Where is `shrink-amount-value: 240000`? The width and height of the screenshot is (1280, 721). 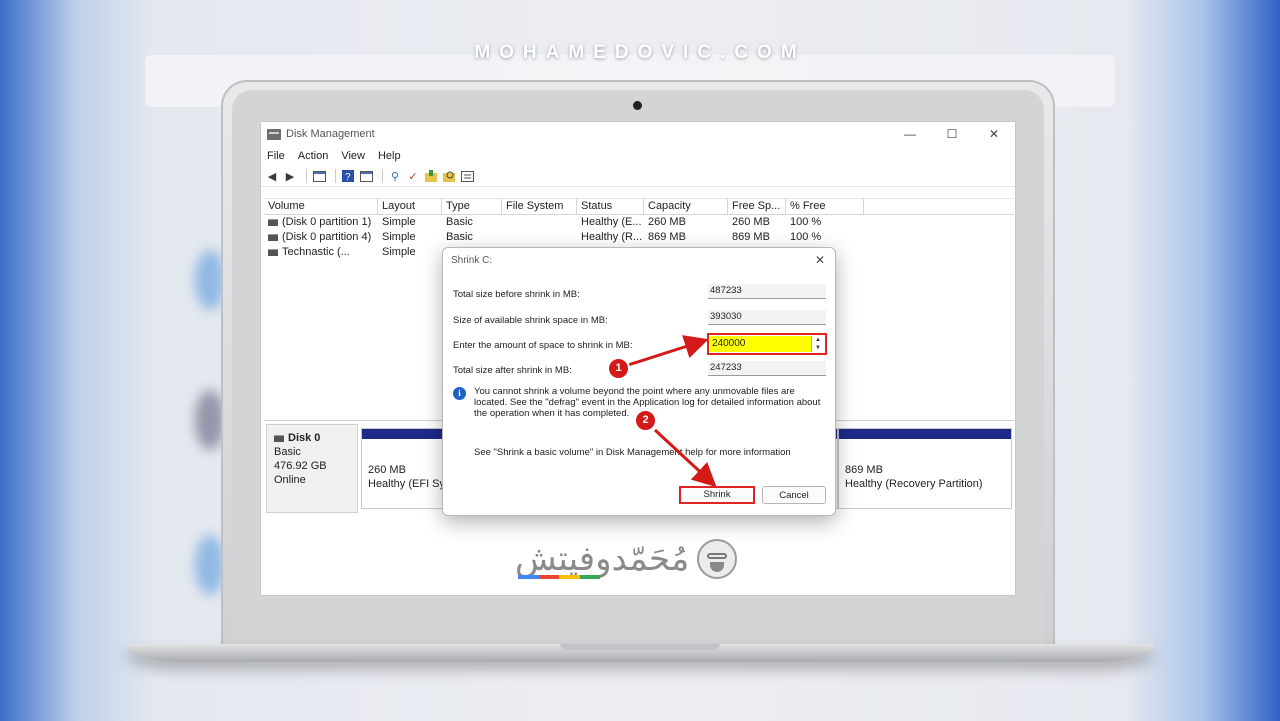
shrink-amount-value: 240000 is located at coordinates (761, 344).